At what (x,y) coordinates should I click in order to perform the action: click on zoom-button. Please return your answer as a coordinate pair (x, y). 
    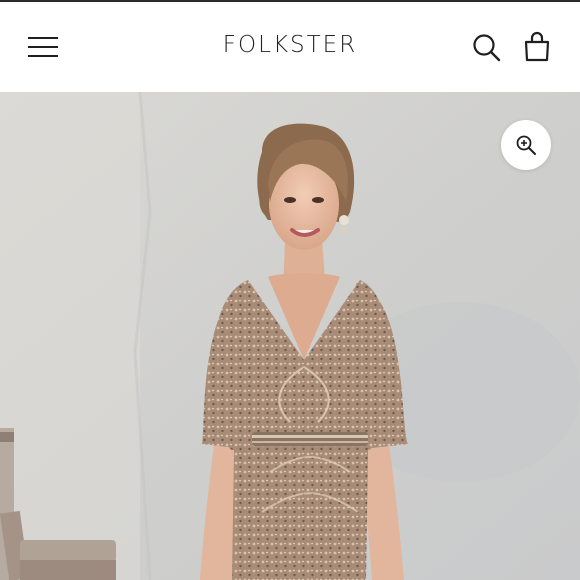
    Looking at the image, I should click on (526, 145).